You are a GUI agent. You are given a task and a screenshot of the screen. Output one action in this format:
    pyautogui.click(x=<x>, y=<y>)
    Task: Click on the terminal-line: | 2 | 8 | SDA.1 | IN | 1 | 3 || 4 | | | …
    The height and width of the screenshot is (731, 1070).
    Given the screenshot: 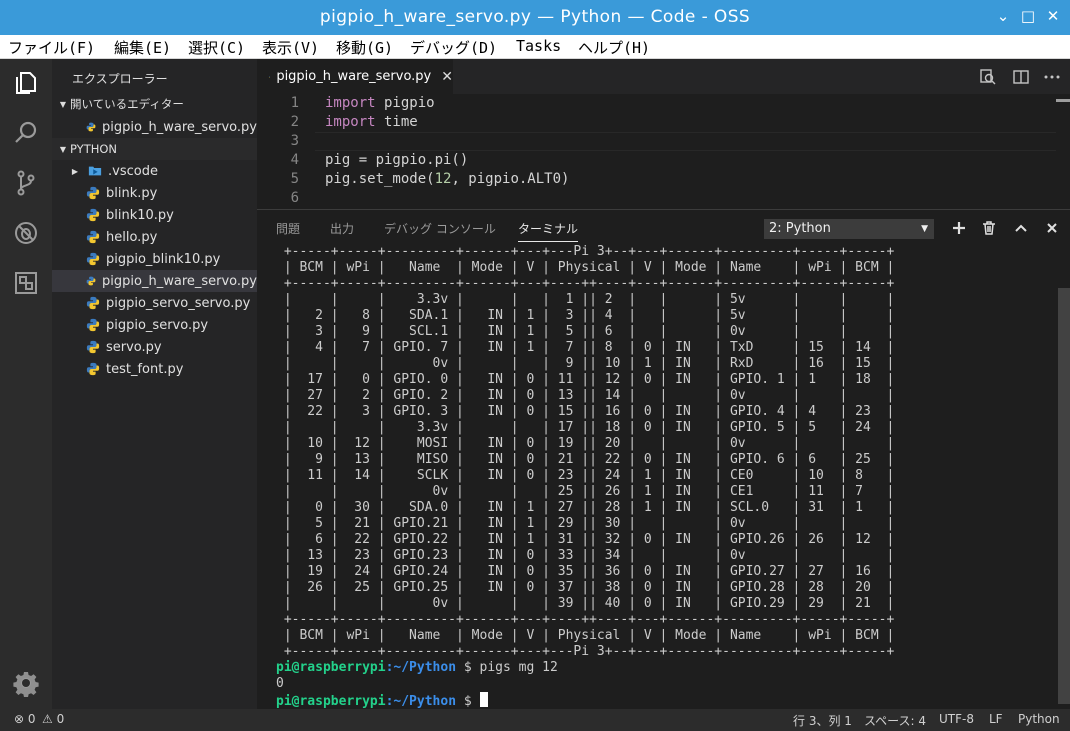 What is the action you would take?
    pyautogui.click(x=585, y=315)
    